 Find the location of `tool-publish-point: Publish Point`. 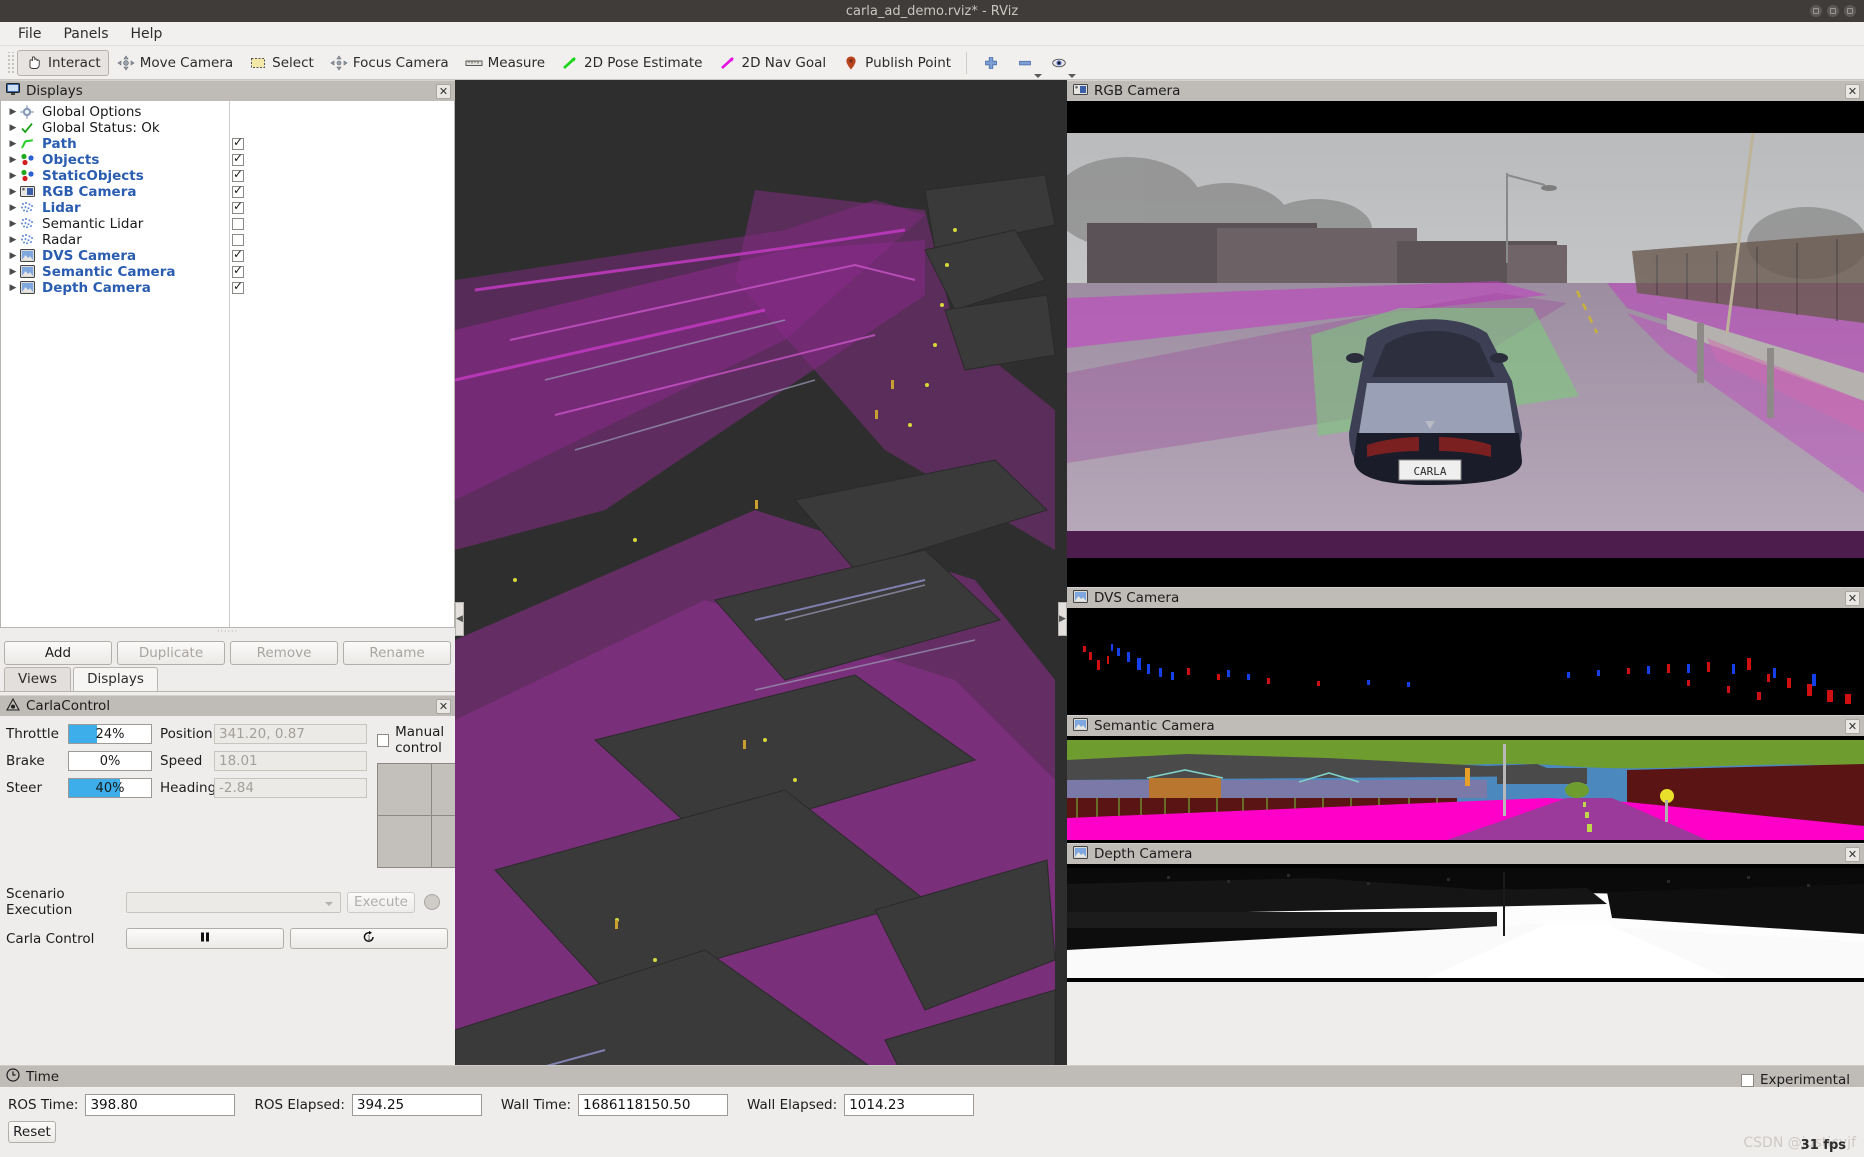

tool-publish-point: Publish Point is located at coordinates (896, 63).